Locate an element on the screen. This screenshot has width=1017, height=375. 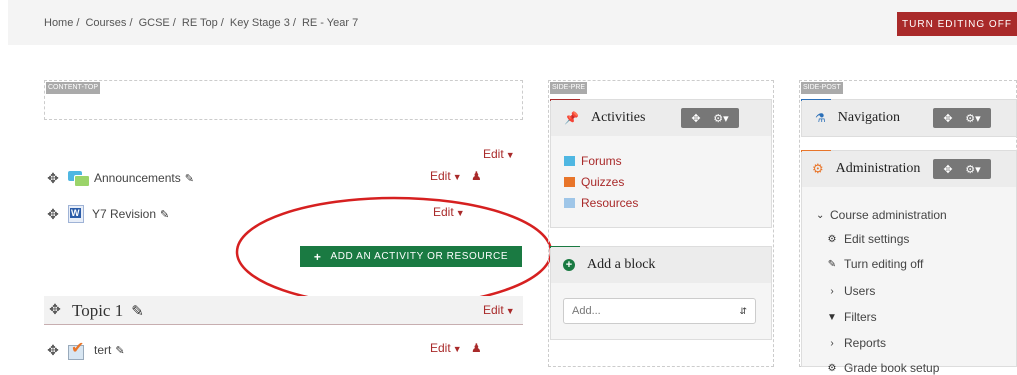
section-edit-menu: Edit ▼ is located at coordinates (499, 154).